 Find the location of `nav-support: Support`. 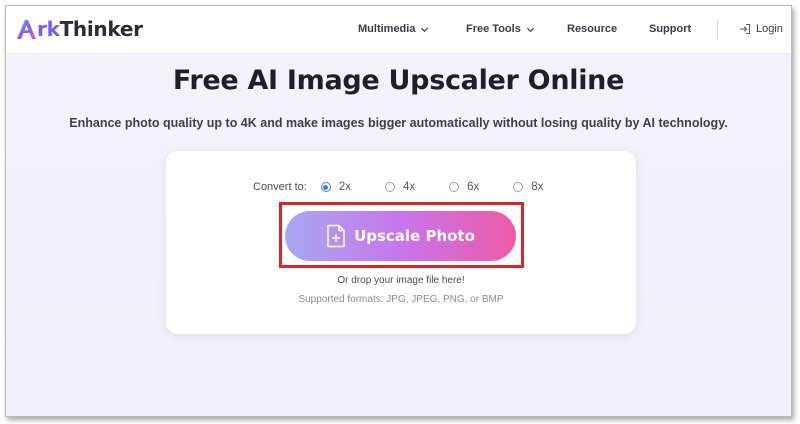

nav-support: Support is located at coordinates (670, 29).